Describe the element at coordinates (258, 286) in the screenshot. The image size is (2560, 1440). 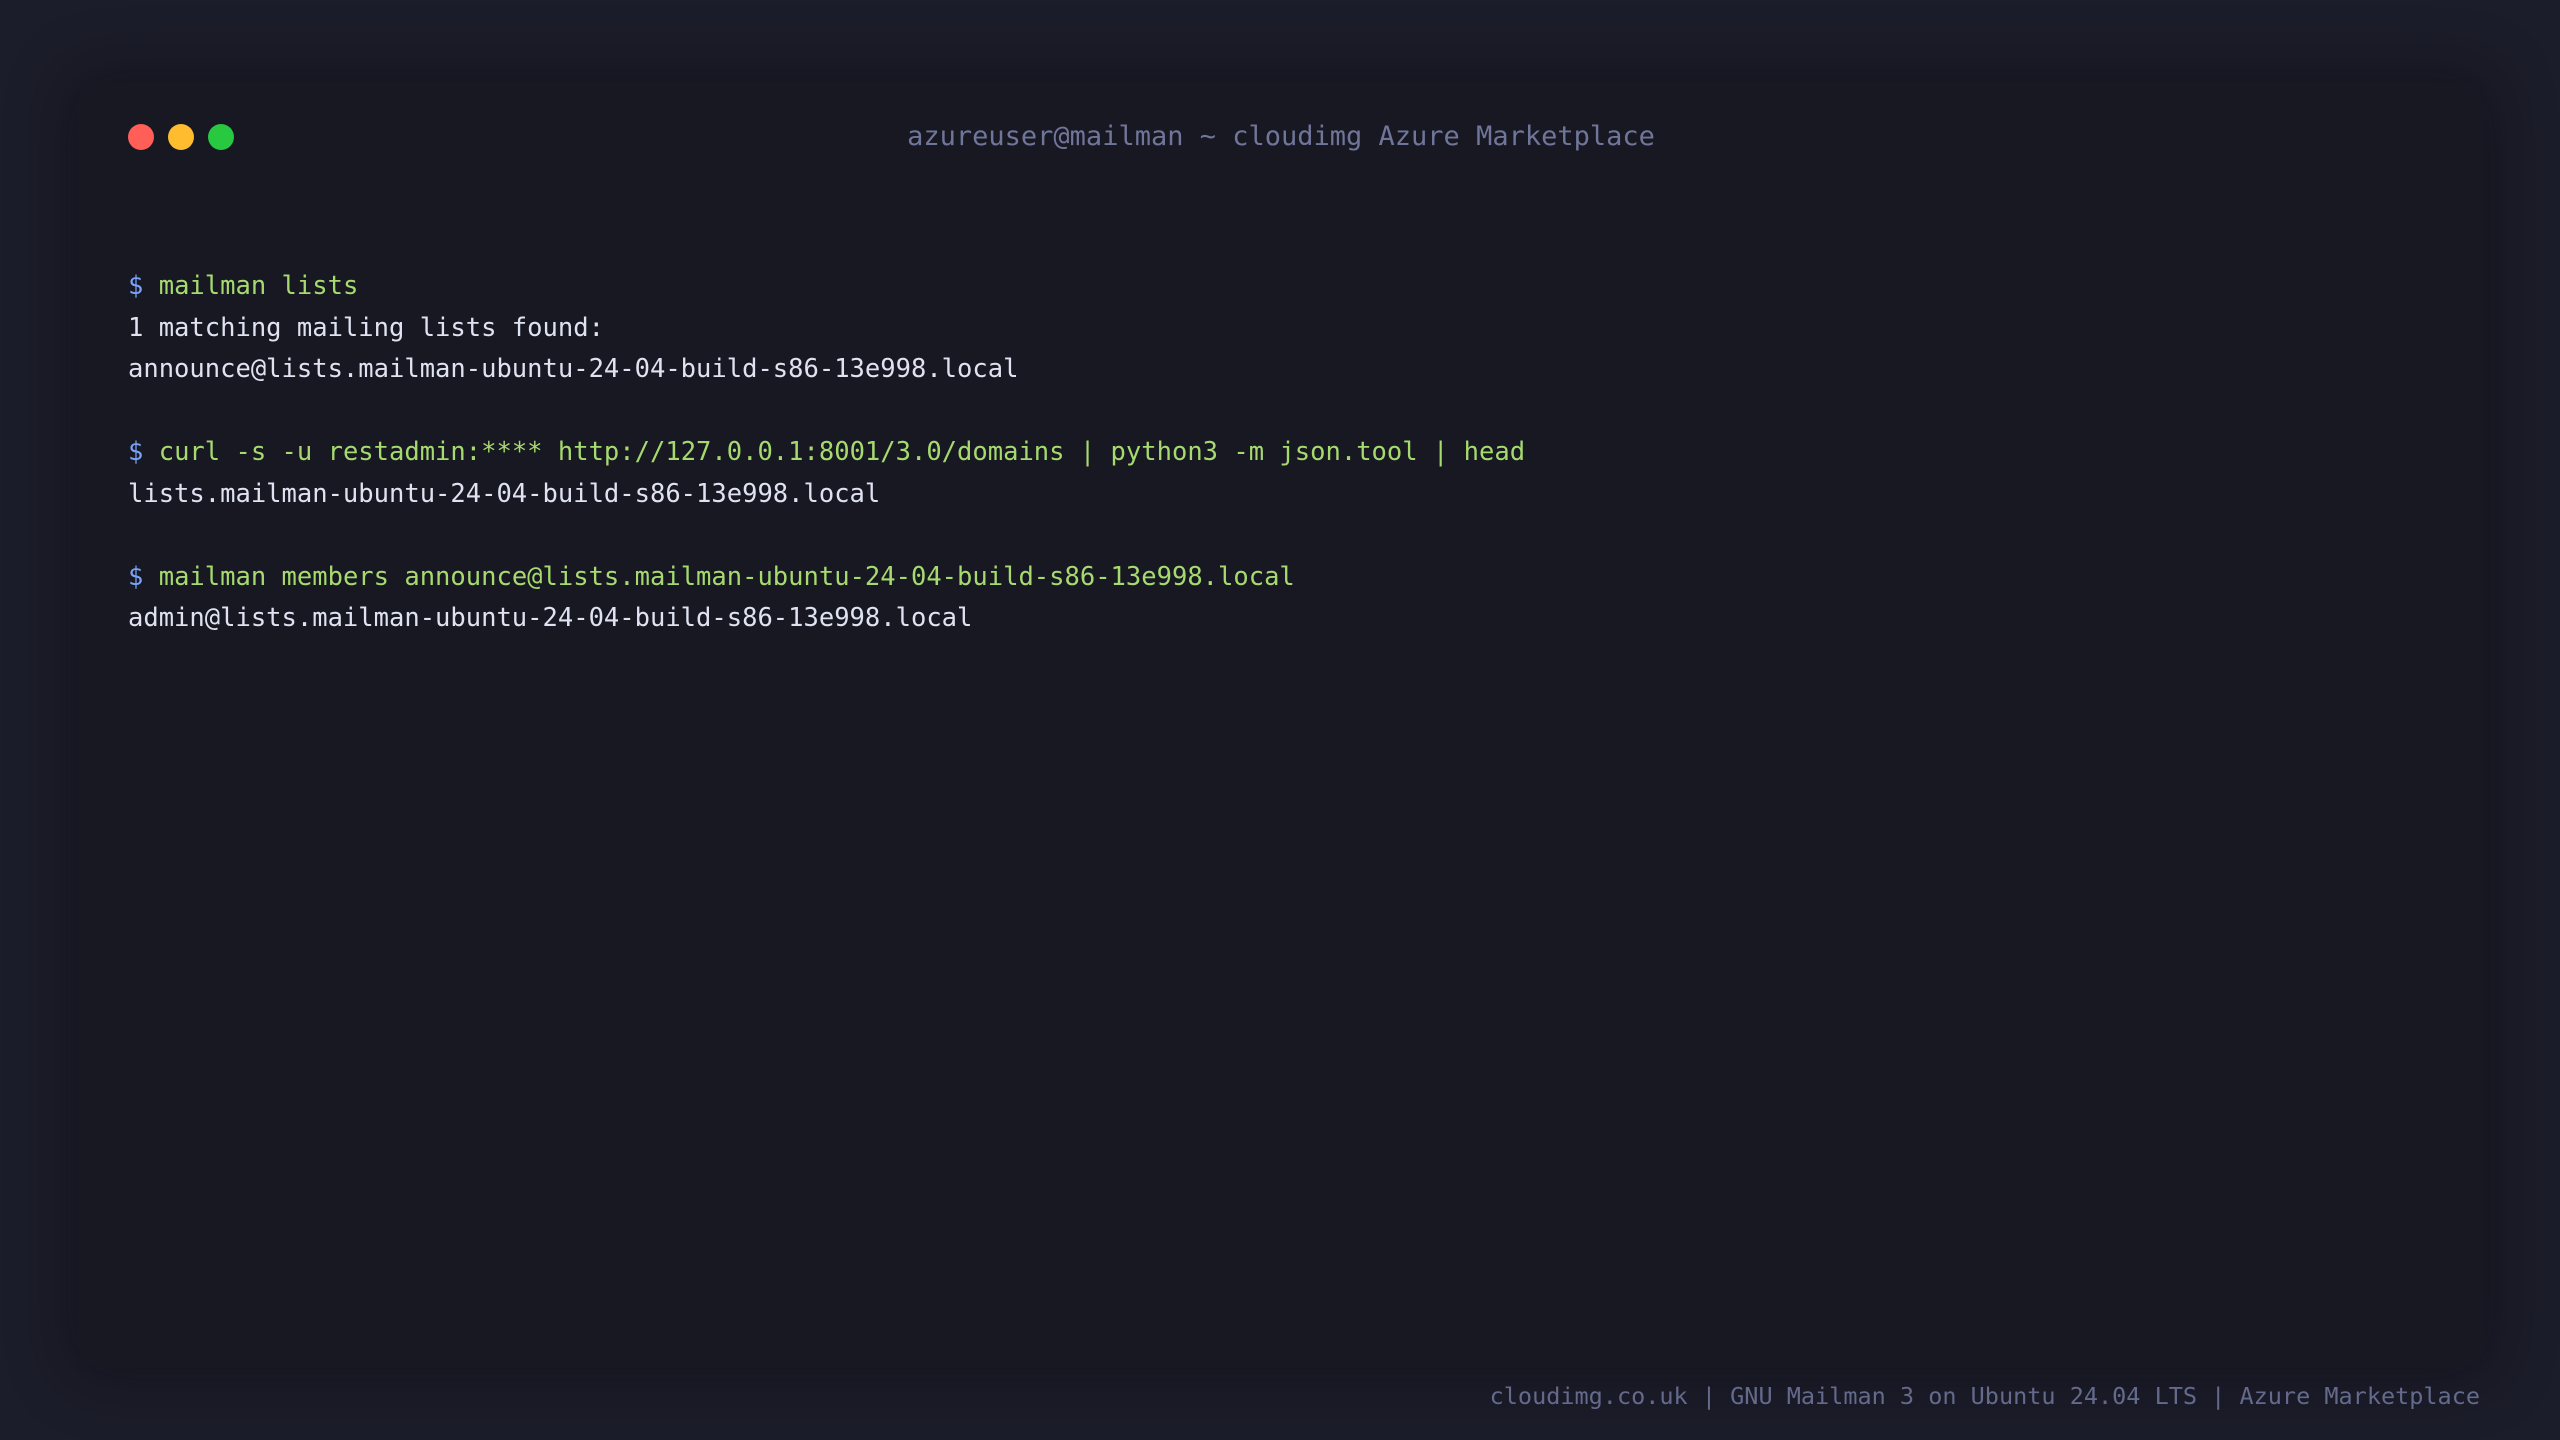
I see `command-text: mailman lists` at that location.